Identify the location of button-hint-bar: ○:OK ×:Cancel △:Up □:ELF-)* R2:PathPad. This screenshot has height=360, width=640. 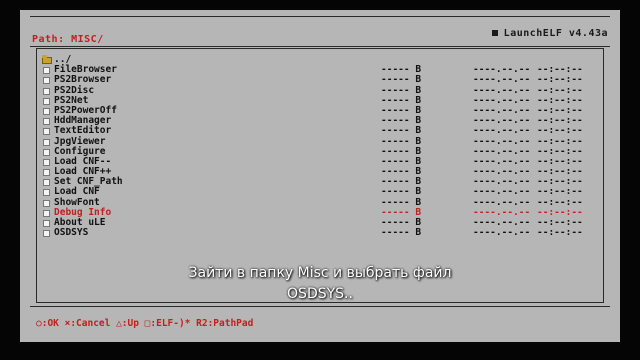
(145, 323).